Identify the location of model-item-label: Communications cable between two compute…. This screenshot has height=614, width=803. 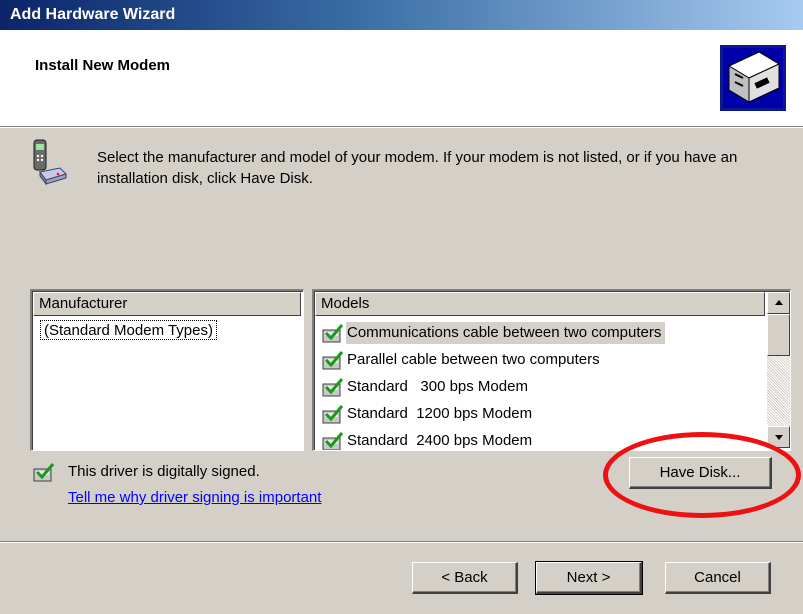
(506, 332).